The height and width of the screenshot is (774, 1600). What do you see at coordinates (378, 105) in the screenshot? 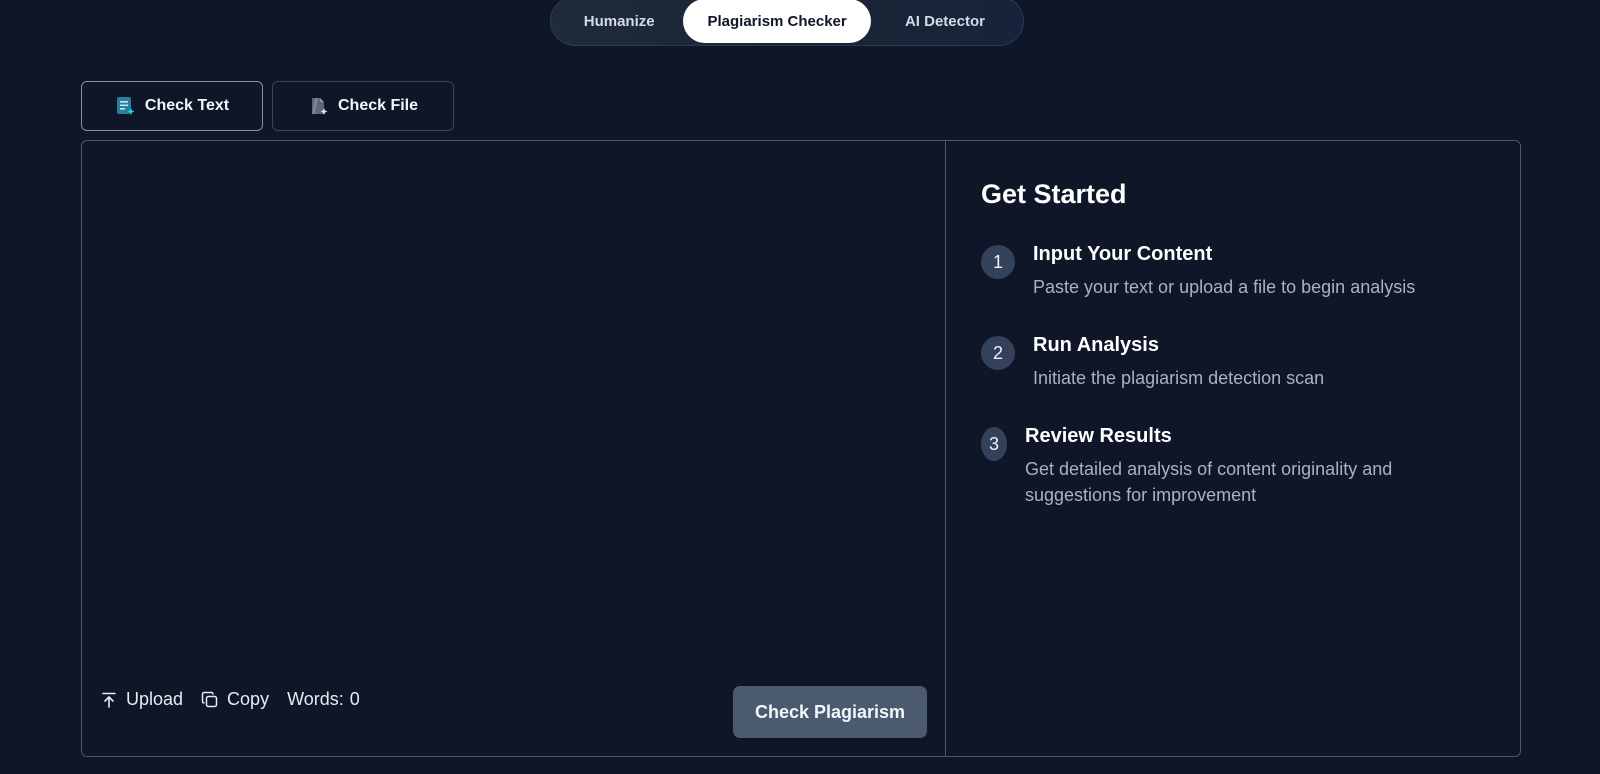
I see `check-file-label: Check File` at bounding box center [378, 105].